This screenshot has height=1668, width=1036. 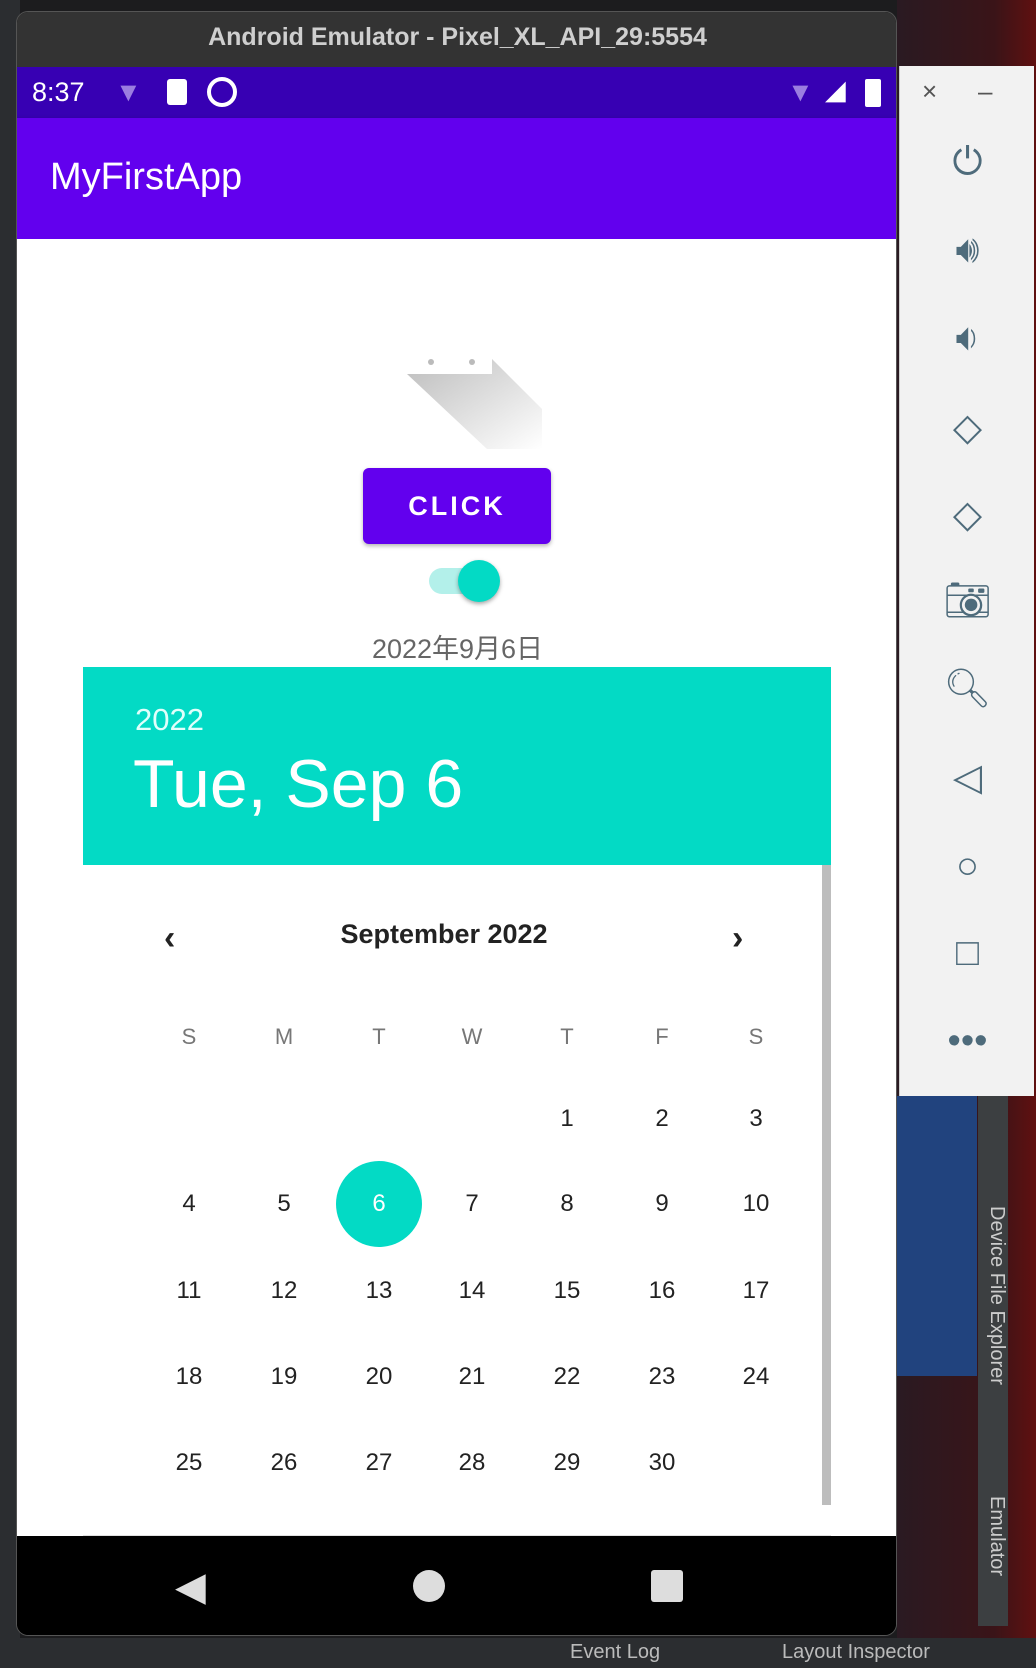 What do you see at coordinates (967, 778) in the screenshot?
I see `back-icon: ◁` at bounding box center [967, 778].